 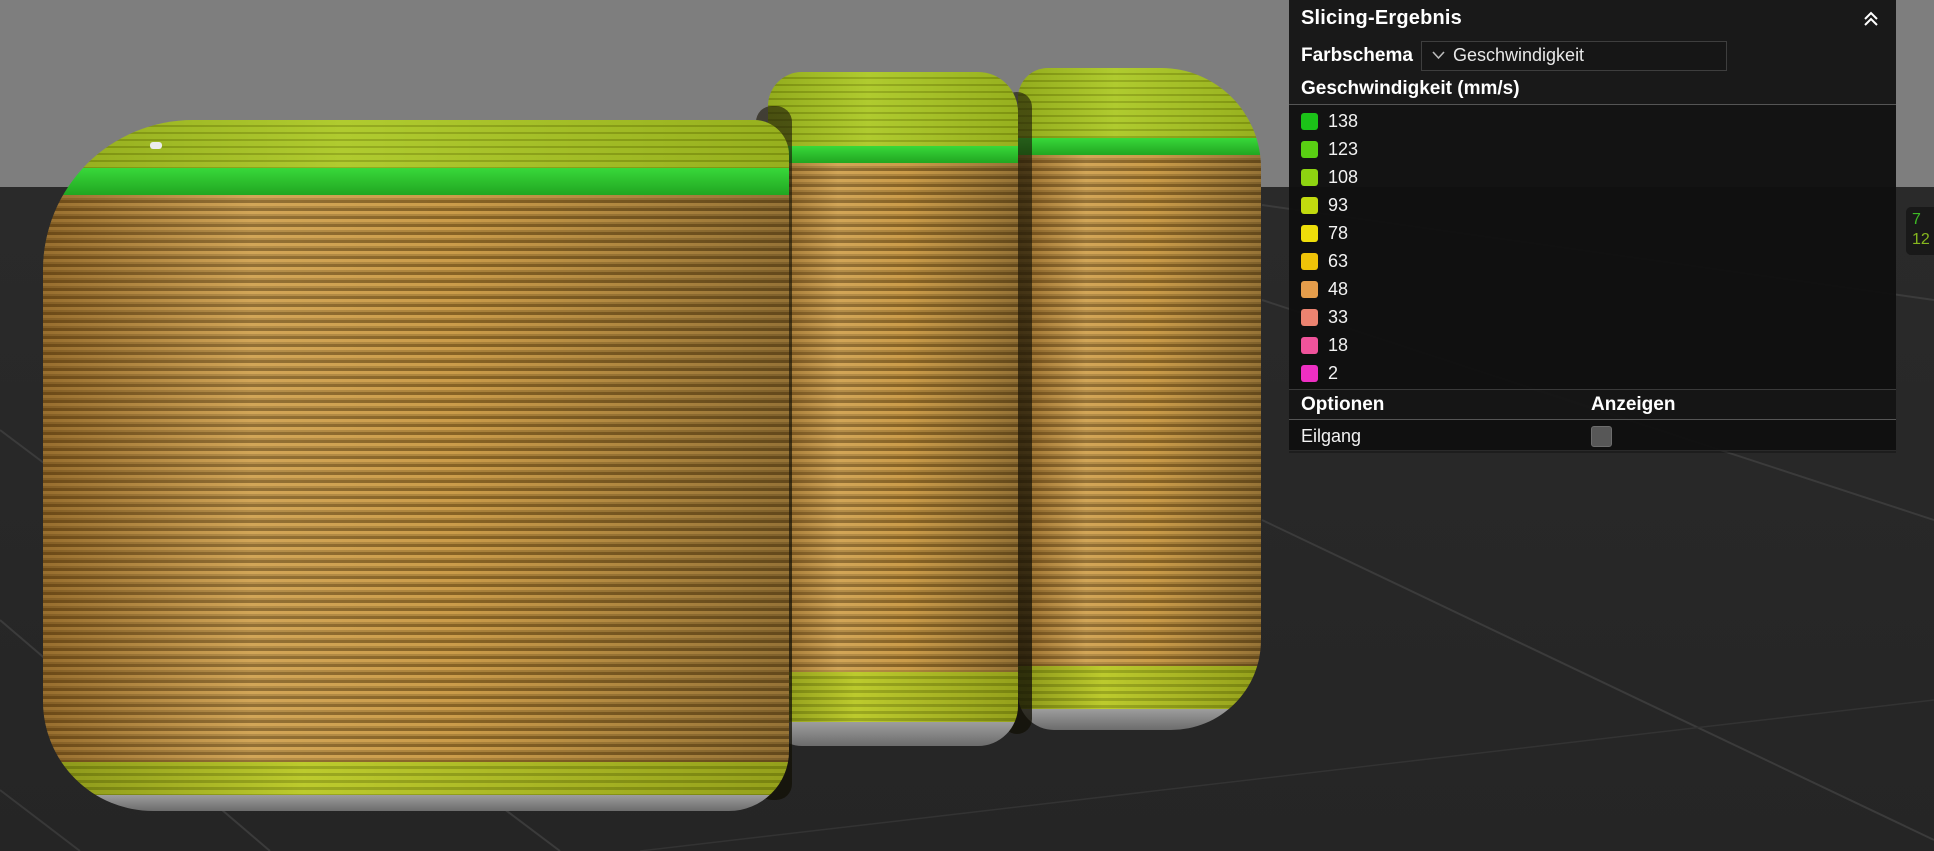 I want to click on legend-value: 33, so click(x=1338, y=316).